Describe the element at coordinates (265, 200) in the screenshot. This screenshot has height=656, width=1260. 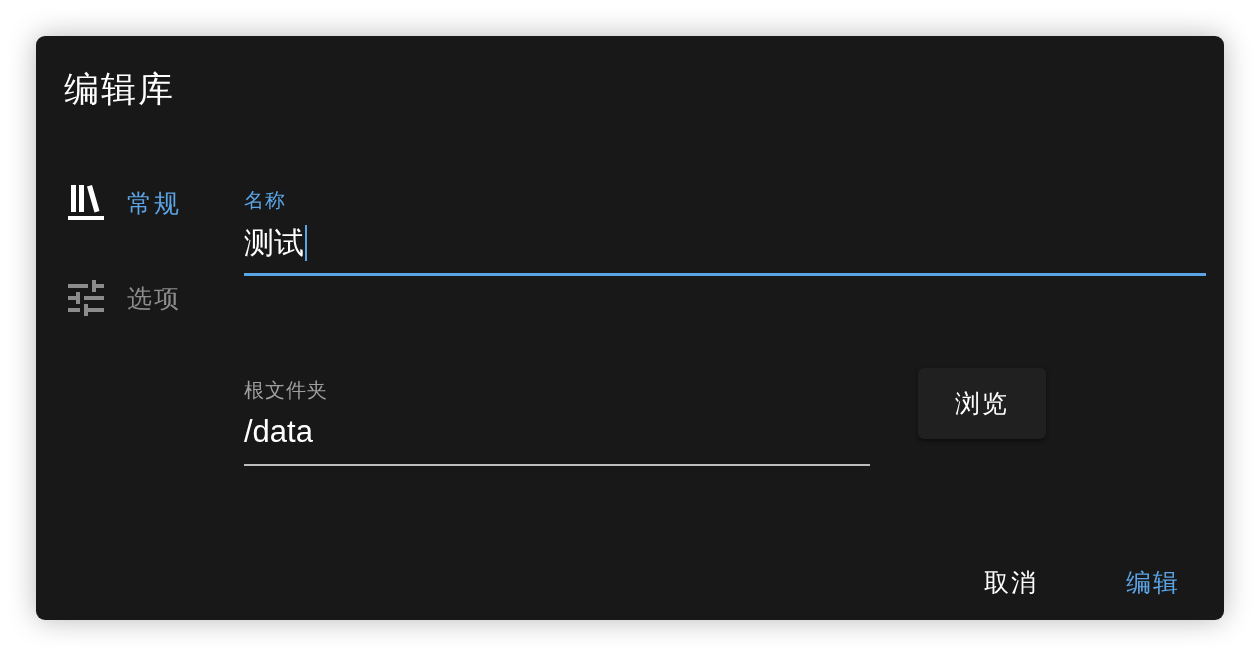
I see `field-label: 名称` at that location.